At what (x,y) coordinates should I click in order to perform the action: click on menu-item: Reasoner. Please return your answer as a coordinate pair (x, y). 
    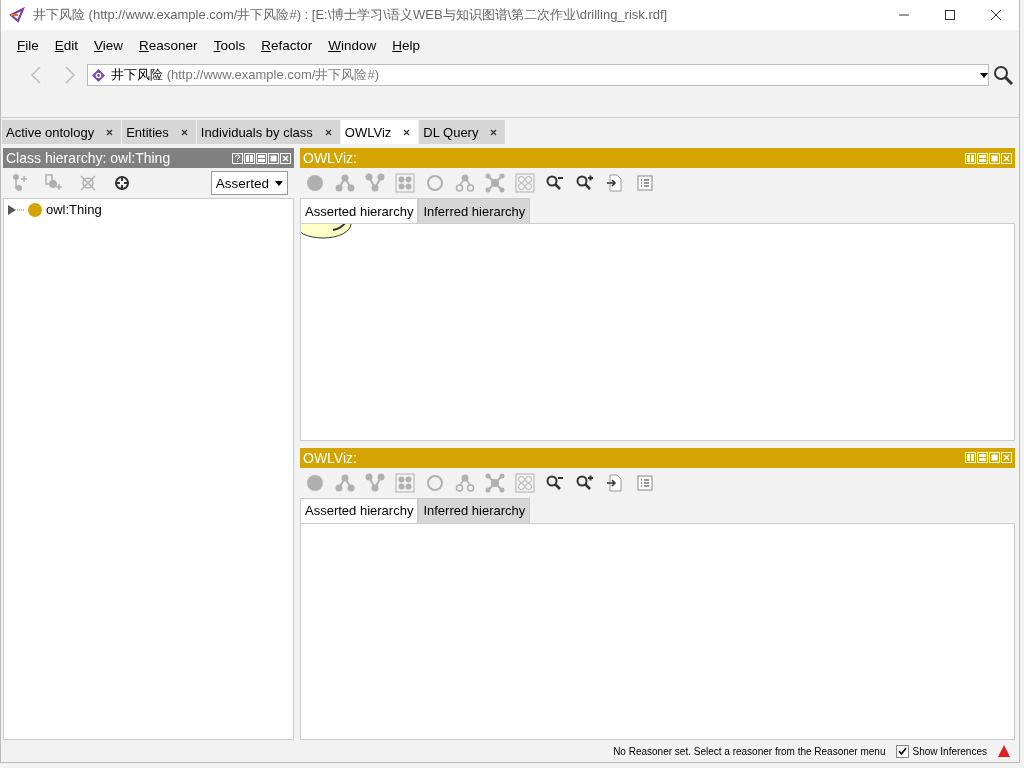
    Looking at the image, I should click on (168, 45).